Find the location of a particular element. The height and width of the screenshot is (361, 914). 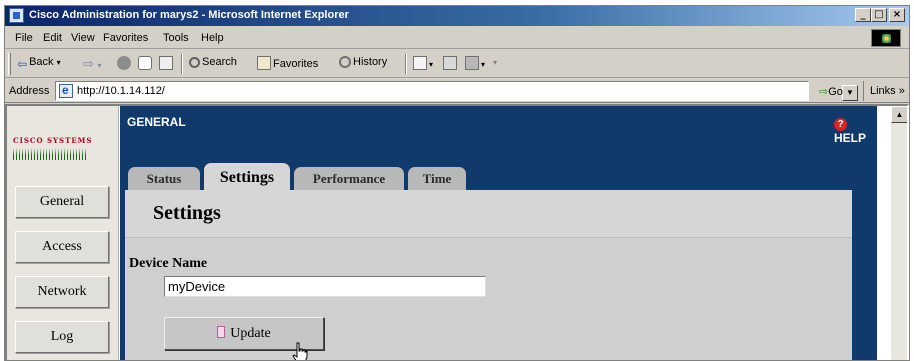

forward-button: ⇨ ▾ is located at coordinates (92, 64).